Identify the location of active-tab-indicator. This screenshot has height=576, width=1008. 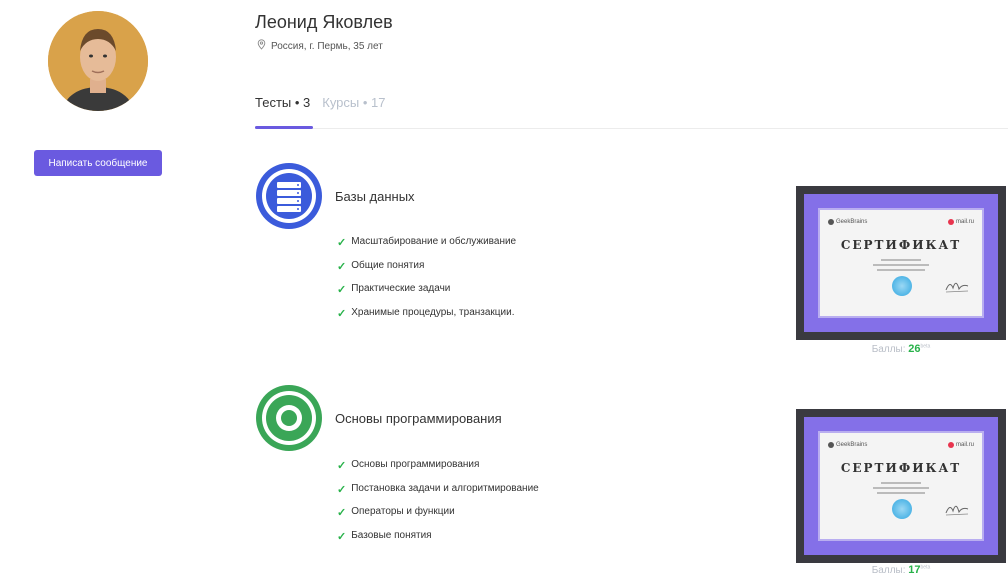
(284, 127).